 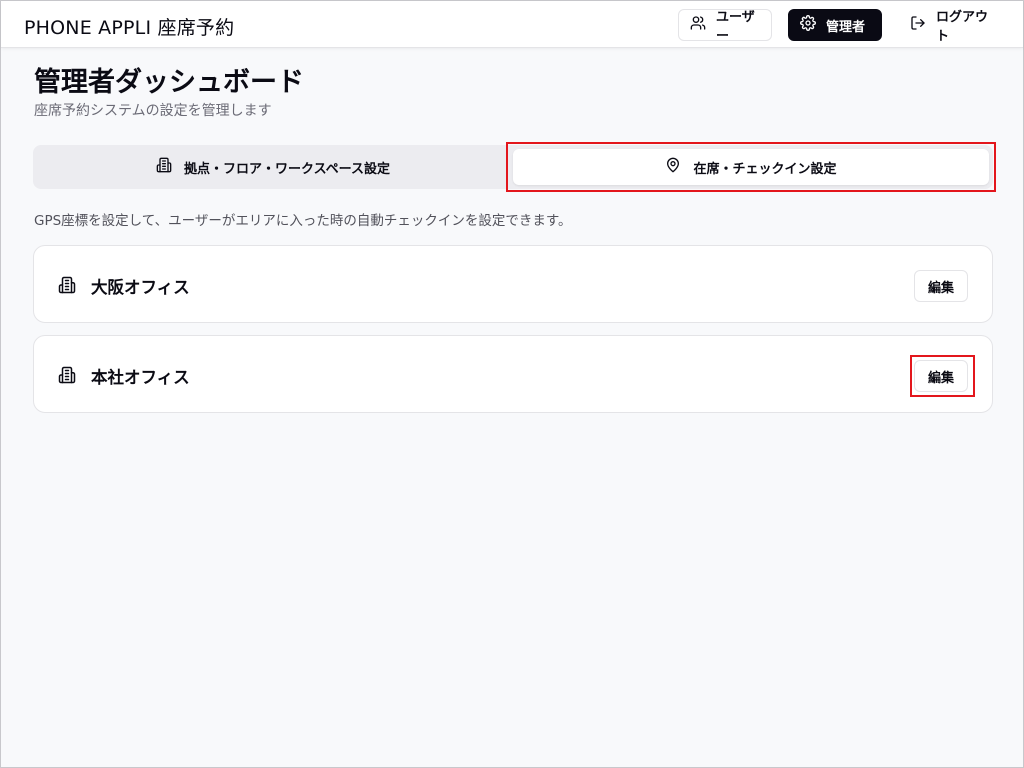 I want to click on office-name: 本社オフィス, so click(x=140, y=377).